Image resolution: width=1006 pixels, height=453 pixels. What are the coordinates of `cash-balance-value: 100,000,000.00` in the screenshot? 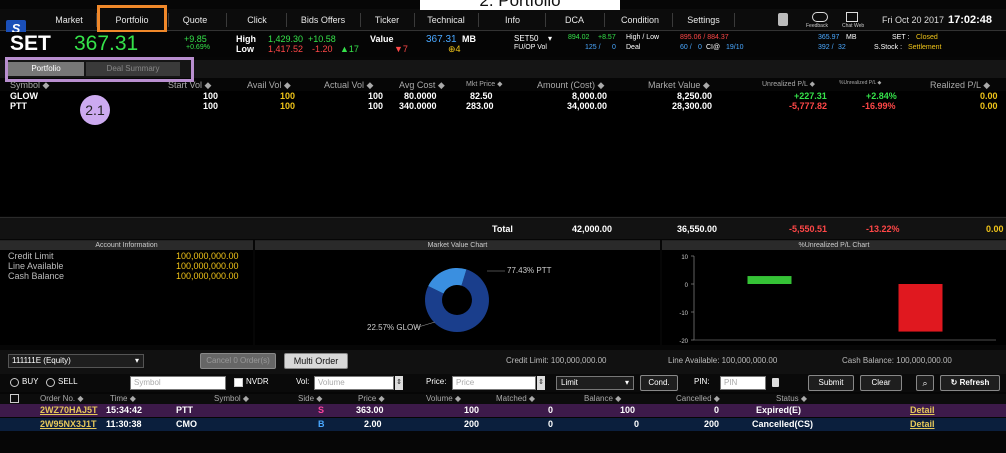 It's located at (207, 276).